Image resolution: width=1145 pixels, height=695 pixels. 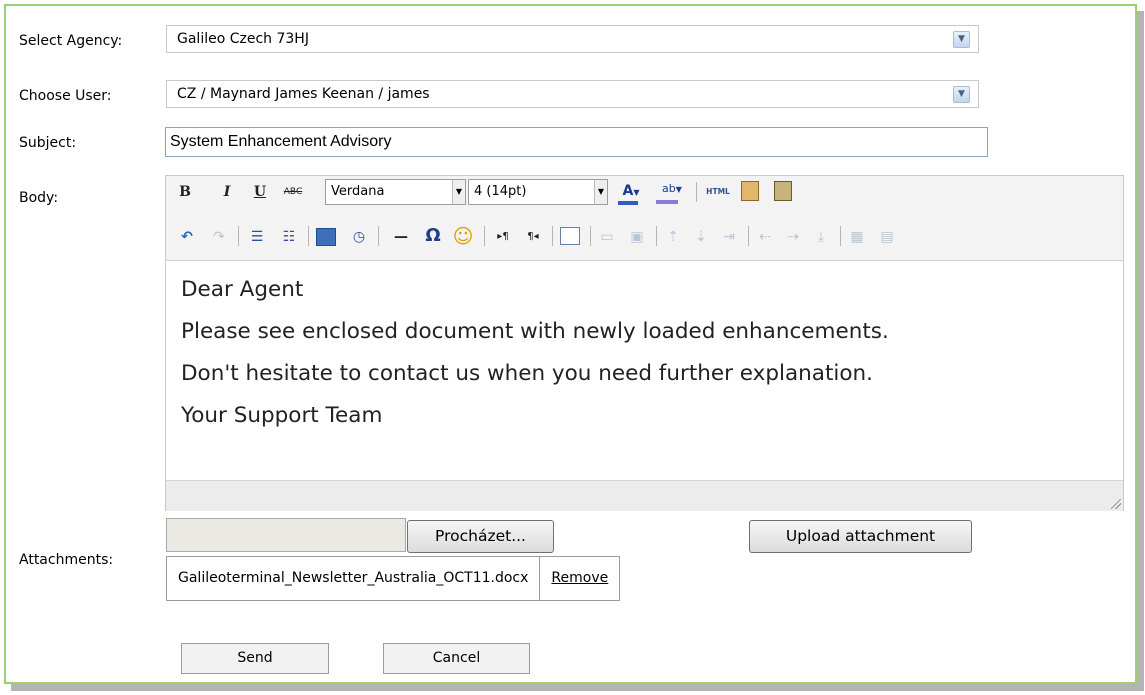 What do you see at coordinates (219, 237) in the screenshot?
I see `redo-icon: ↷` at bounding box center [219, 237].